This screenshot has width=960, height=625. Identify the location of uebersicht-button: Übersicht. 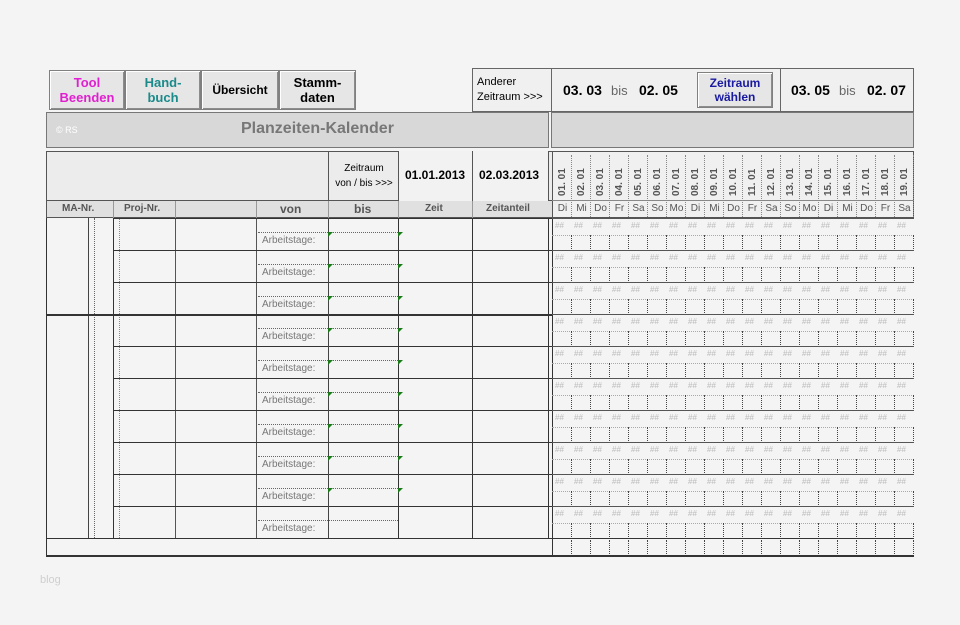
(240, 90).